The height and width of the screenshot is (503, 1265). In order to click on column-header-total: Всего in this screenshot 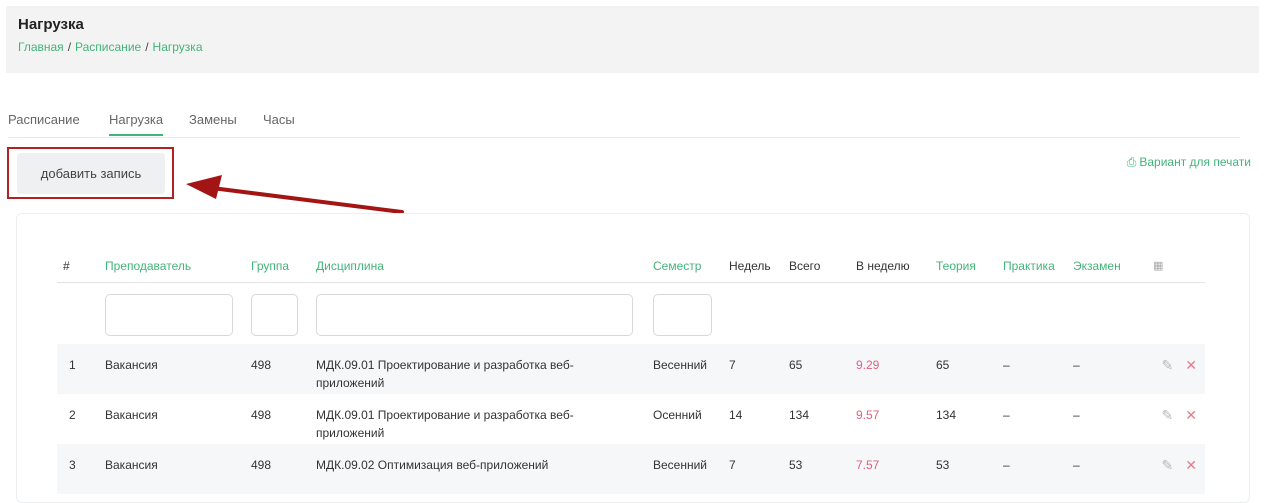, I will do `click(814, 266)`.